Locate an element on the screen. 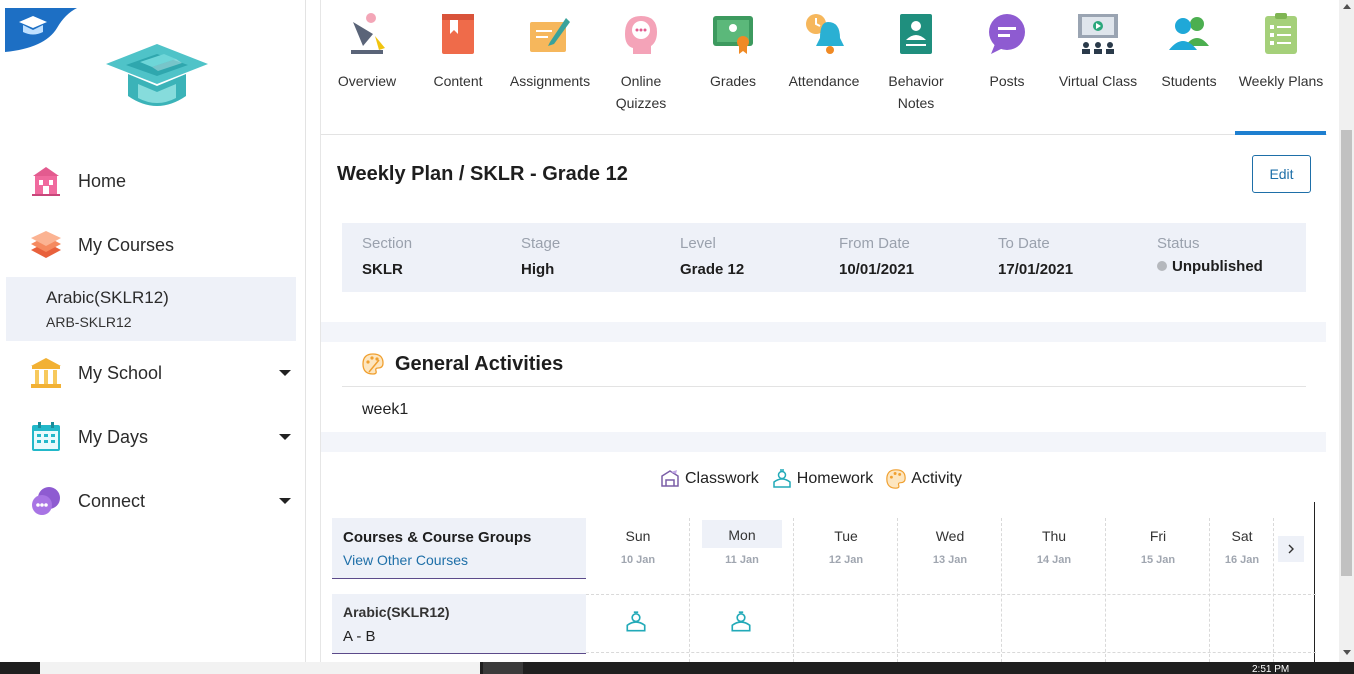 This screenshot has height=674, width=1354. sidebar-item-connect: Connect is located at coordinates (153, 501).